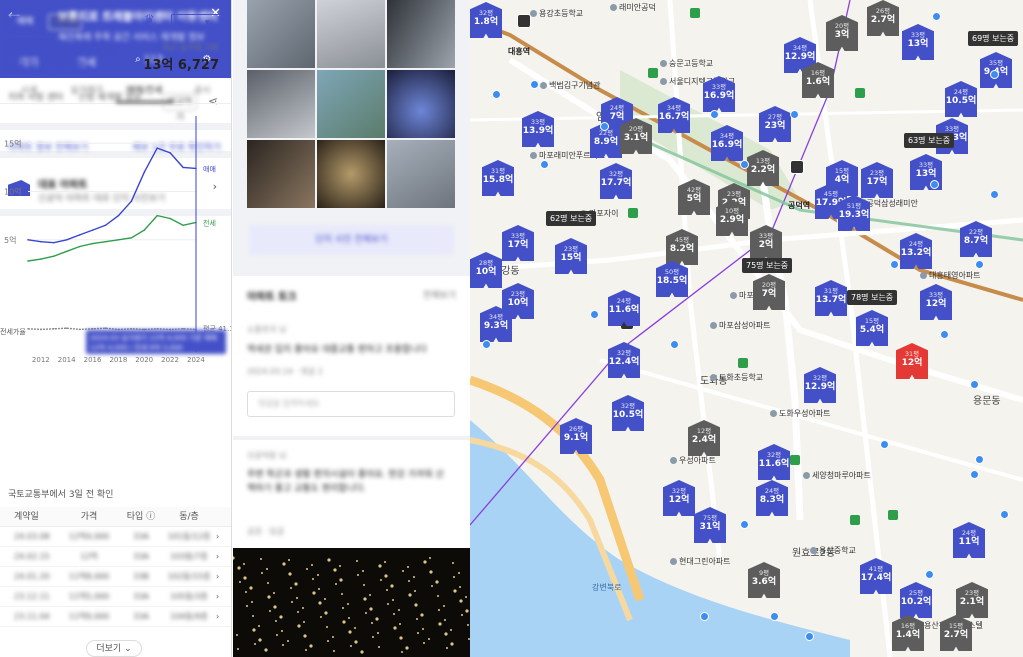  I want to click on price-marker: 45평 8.2억, so click(682, 247).